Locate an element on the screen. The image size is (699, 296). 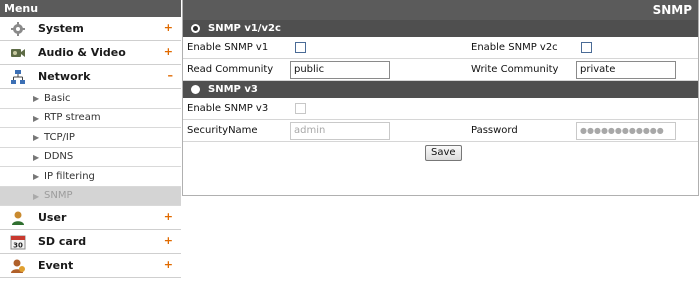
save-button: Save is located at coordinates (443, 153).